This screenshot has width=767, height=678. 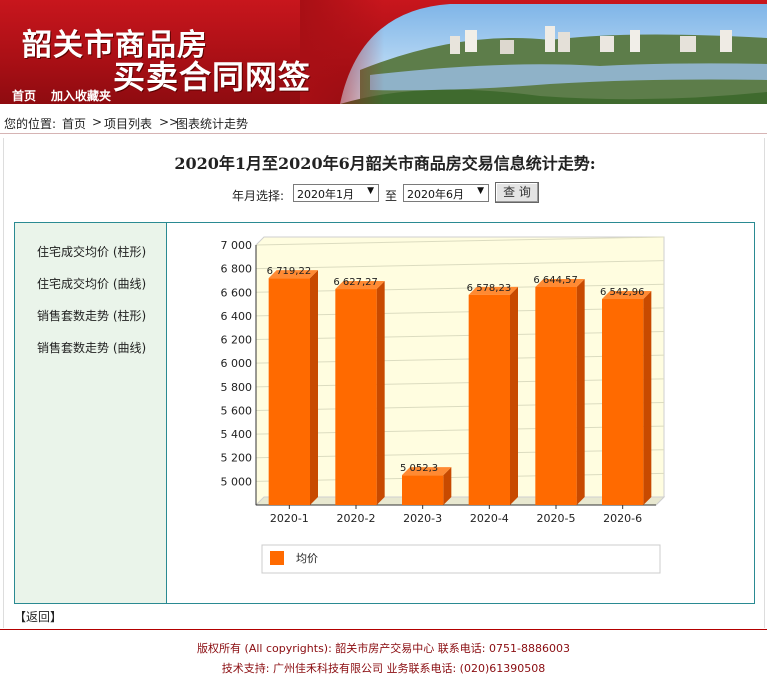 What do you see at coordinates (391, 196) in the screenshot?
I see `to-label: 至` at bounding box center [391, 196].